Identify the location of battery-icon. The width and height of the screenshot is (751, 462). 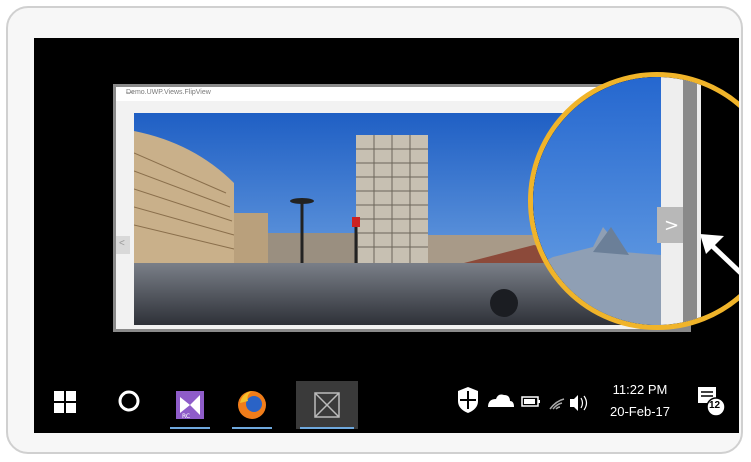
(530, 401).